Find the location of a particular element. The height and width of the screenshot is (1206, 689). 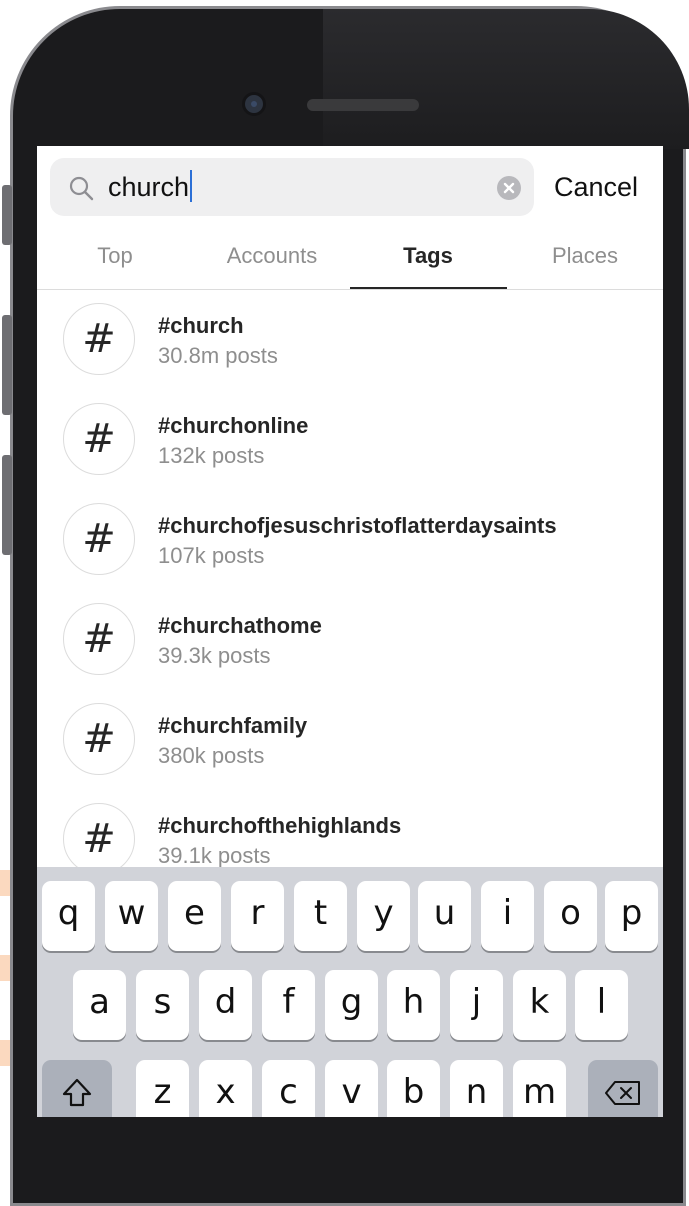

earpiece-speaker is located at coordinates (363, 105).